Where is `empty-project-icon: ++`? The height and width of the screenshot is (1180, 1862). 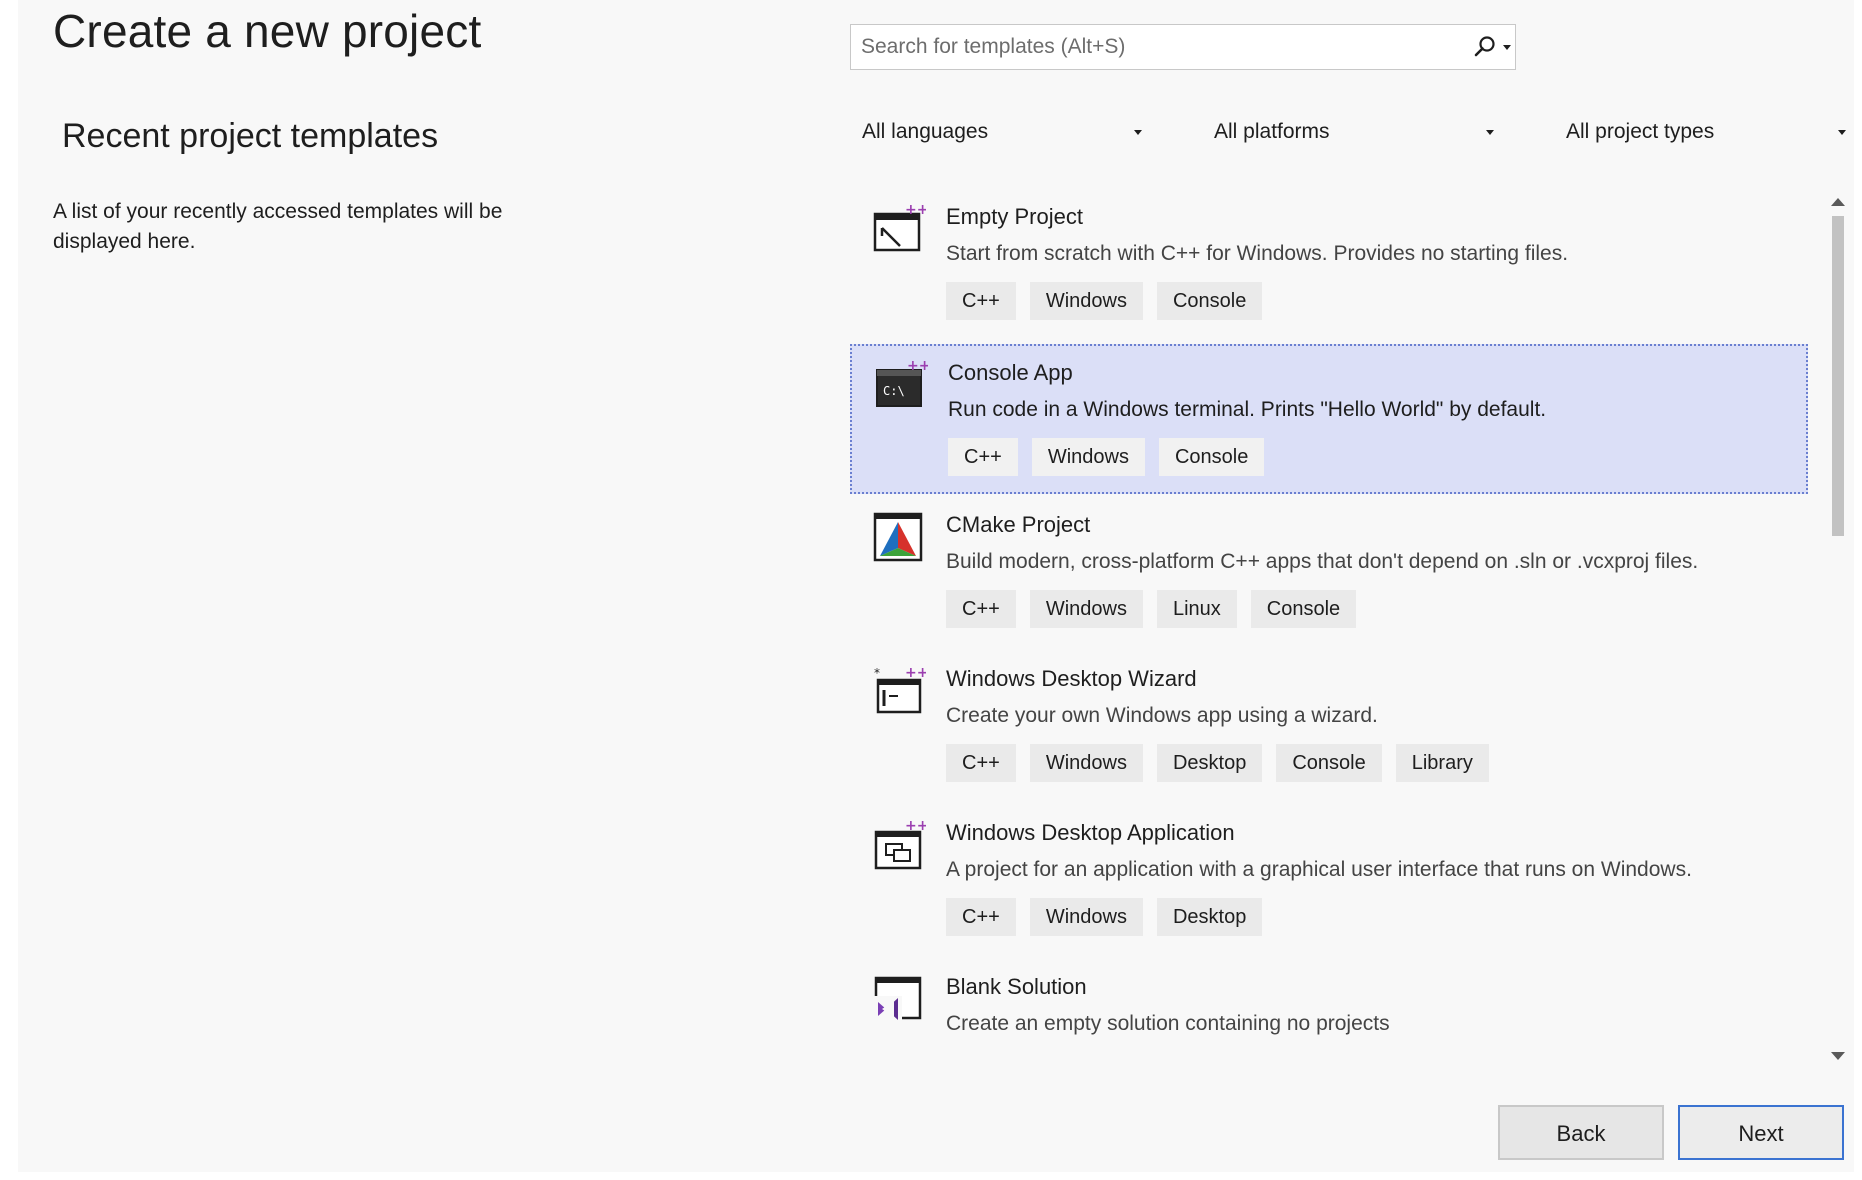
empty-project-icon: ++ is located at coordinates (899, 227).